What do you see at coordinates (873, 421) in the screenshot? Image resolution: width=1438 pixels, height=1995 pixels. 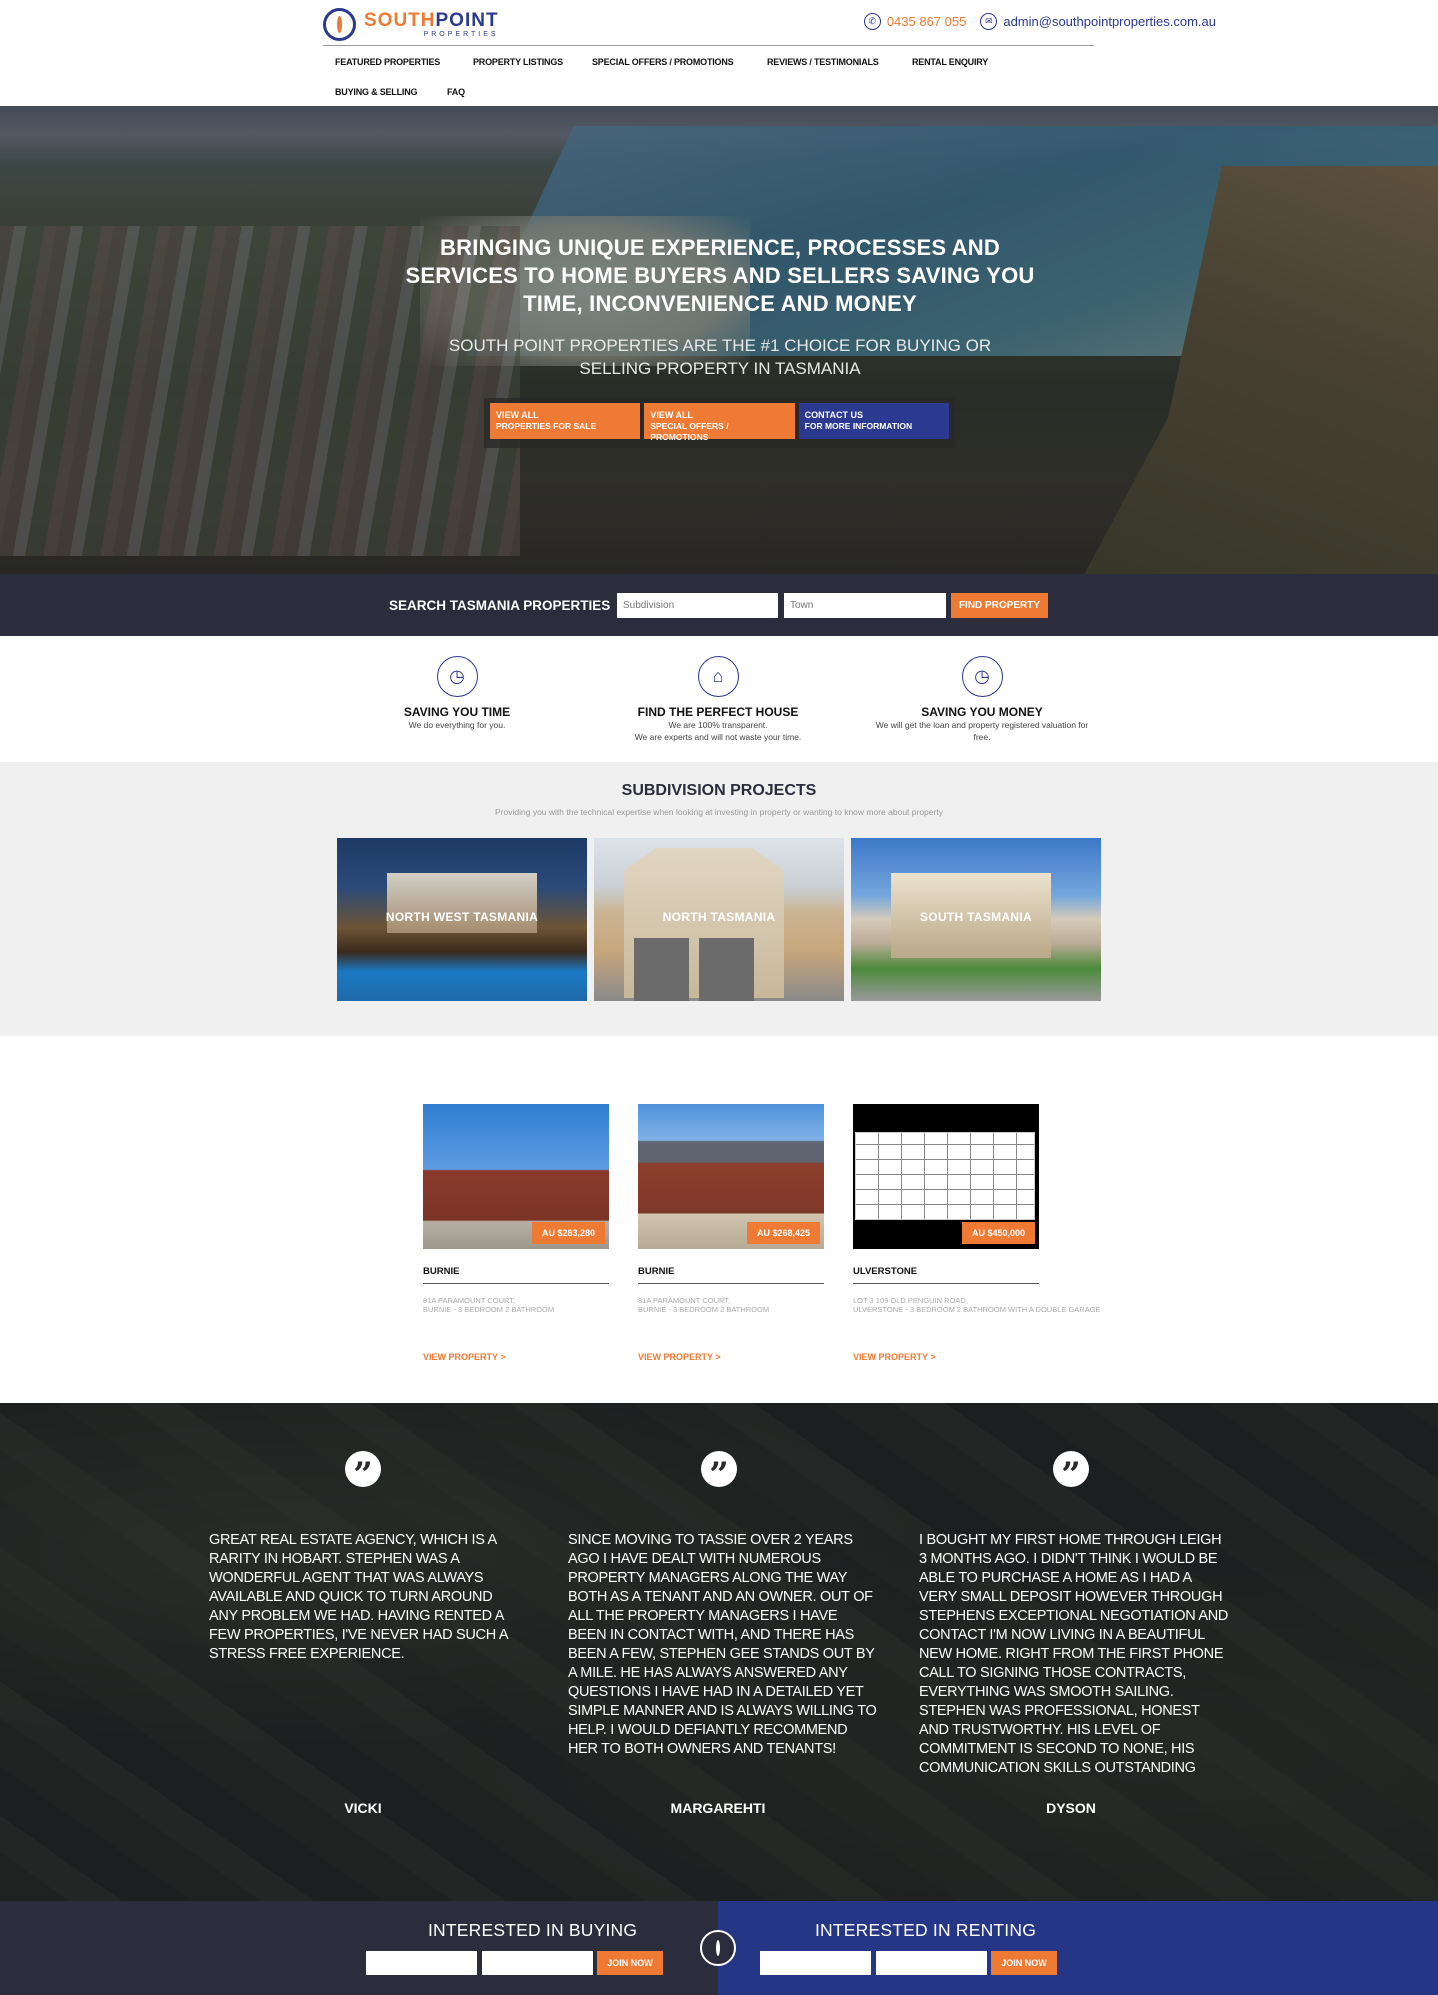 I see `contact-us-button: CONTACT US FOR MORE INFORMATION` at bounding box center [873, 421].